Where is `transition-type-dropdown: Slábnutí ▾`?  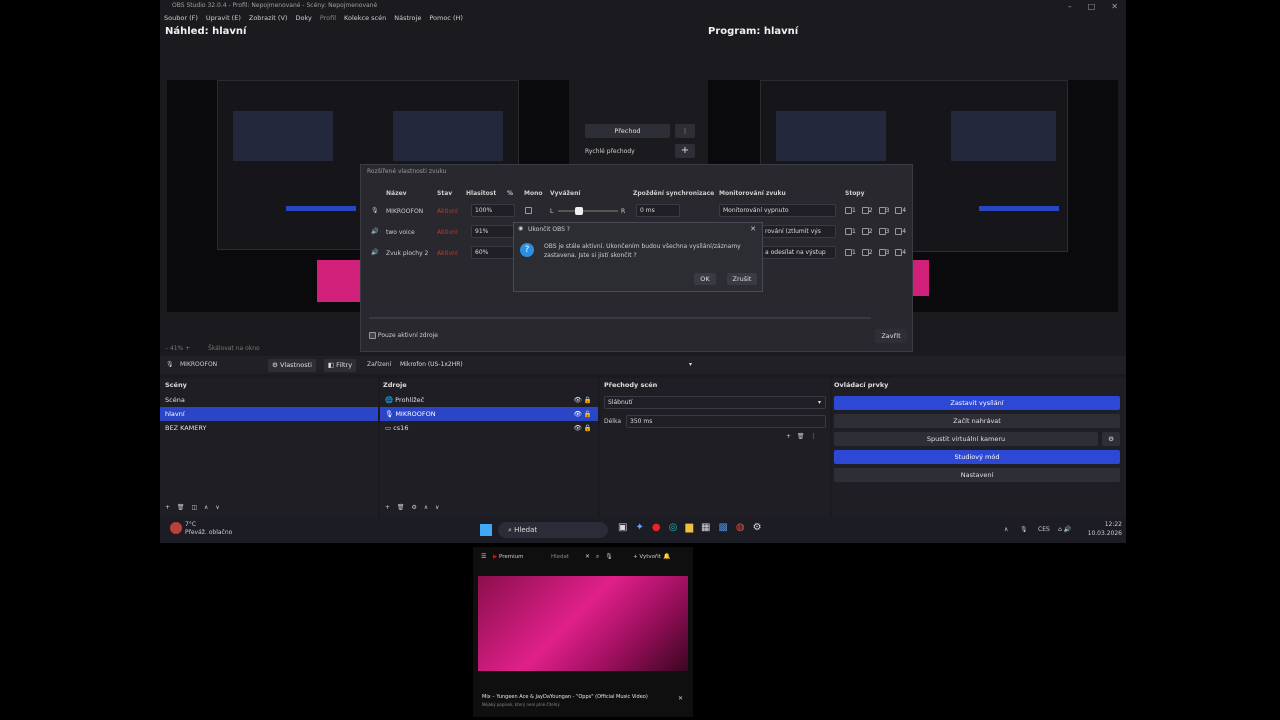
transition-type-dropdown: Slábnutí ▾ is located at coordinates (715, 402).